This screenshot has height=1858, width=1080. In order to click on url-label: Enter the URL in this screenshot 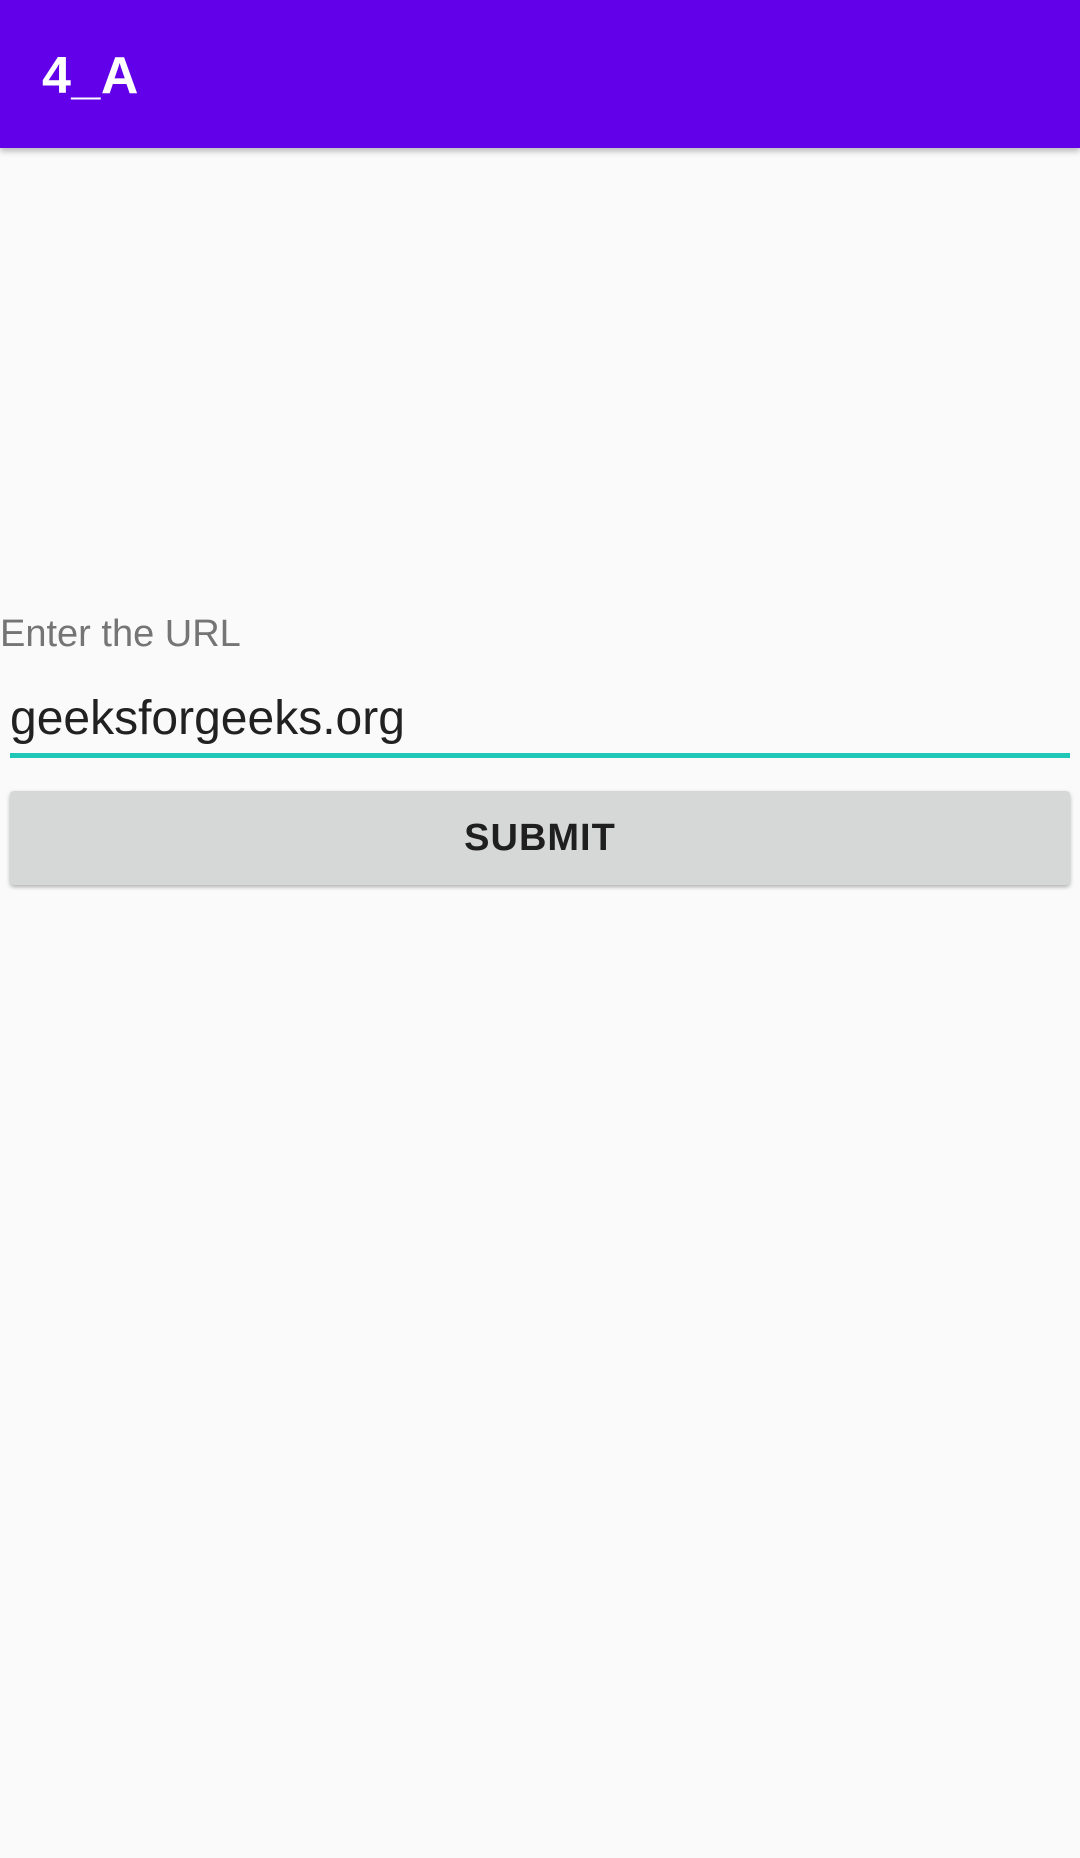, I will do `click(120, 634)`.